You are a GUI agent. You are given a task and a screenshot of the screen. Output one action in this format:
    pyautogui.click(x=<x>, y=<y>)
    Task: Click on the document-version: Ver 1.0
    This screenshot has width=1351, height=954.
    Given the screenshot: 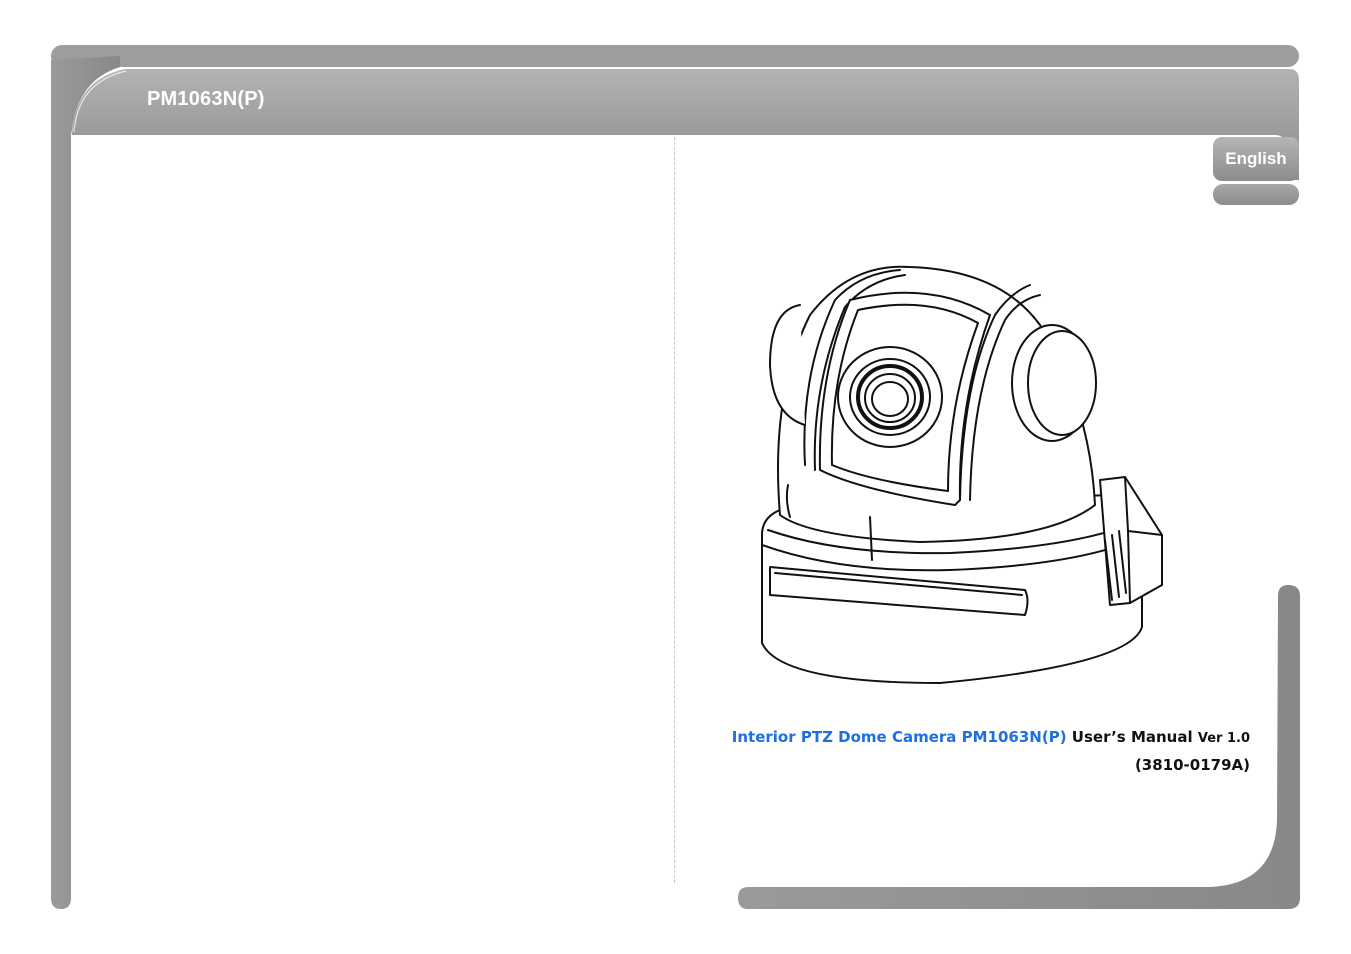 What is the action you would take?
    pyautogui.click(x=1223, y=738)
    